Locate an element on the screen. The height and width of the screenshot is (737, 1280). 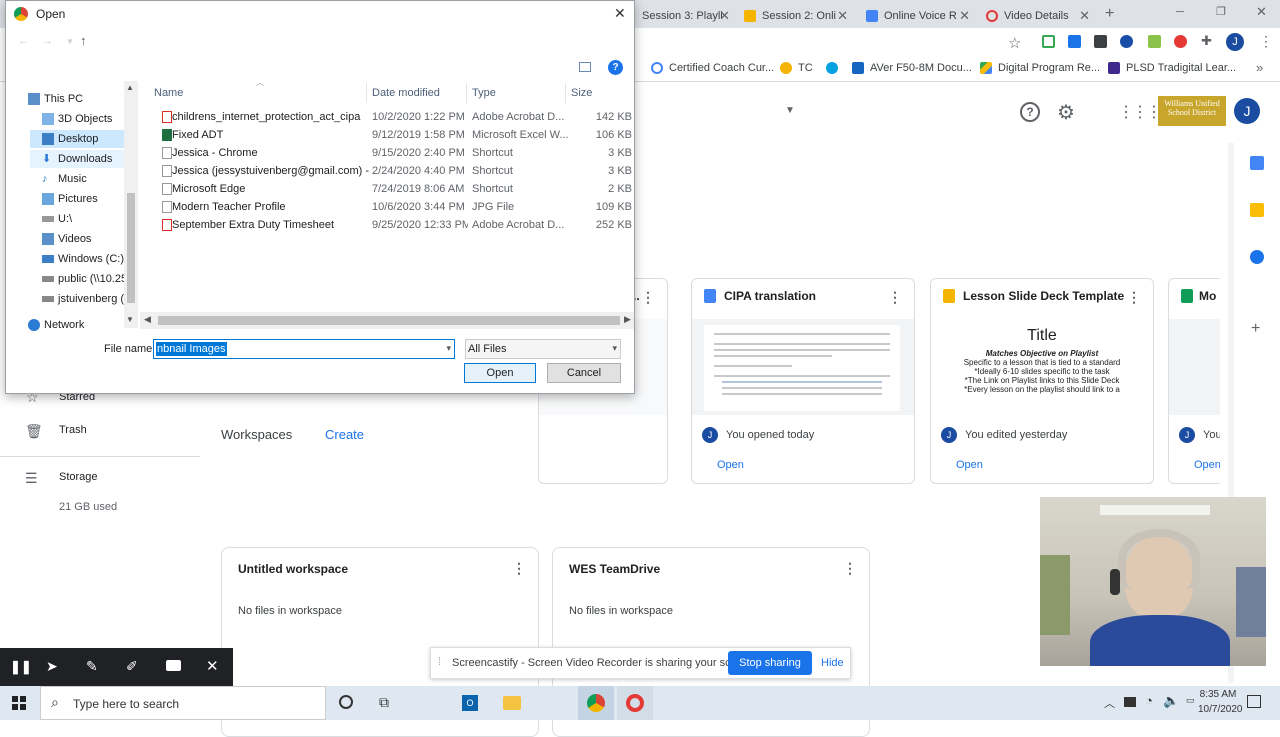
cortana-icon is located at coordinates (346, 702).